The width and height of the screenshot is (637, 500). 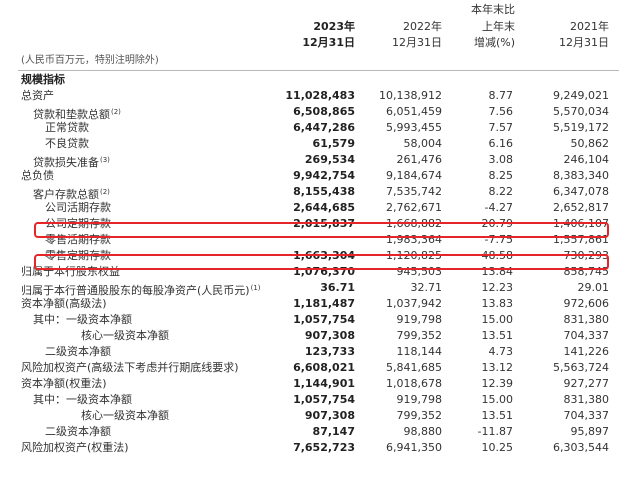 I want to click on change-percent: 8.22, so click(x=501, y=191).